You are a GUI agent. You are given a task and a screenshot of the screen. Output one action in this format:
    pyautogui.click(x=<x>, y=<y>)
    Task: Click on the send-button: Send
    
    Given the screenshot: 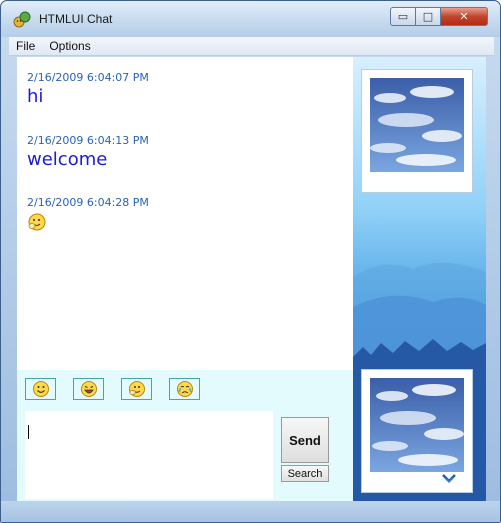 What is the action you would take?
    pyautogui.click(x=305, y=440)
    